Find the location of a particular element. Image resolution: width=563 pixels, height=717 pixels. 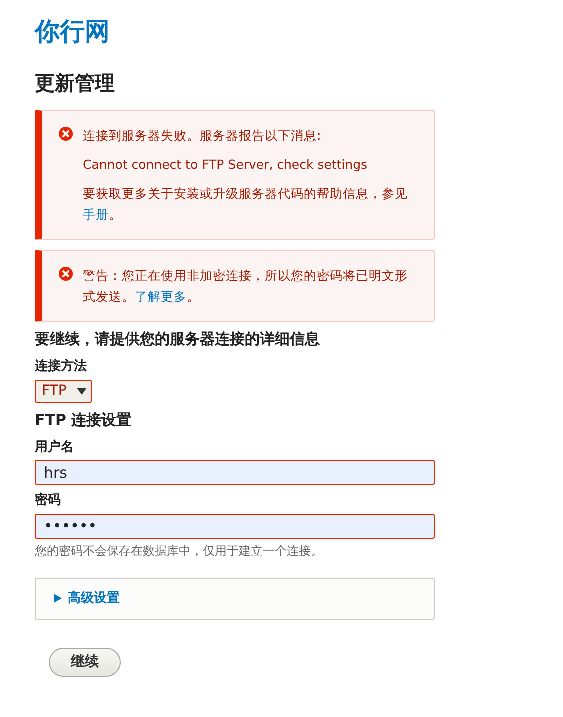

advanced-toggle: 高级设置 is located at coordinates (87, 598).